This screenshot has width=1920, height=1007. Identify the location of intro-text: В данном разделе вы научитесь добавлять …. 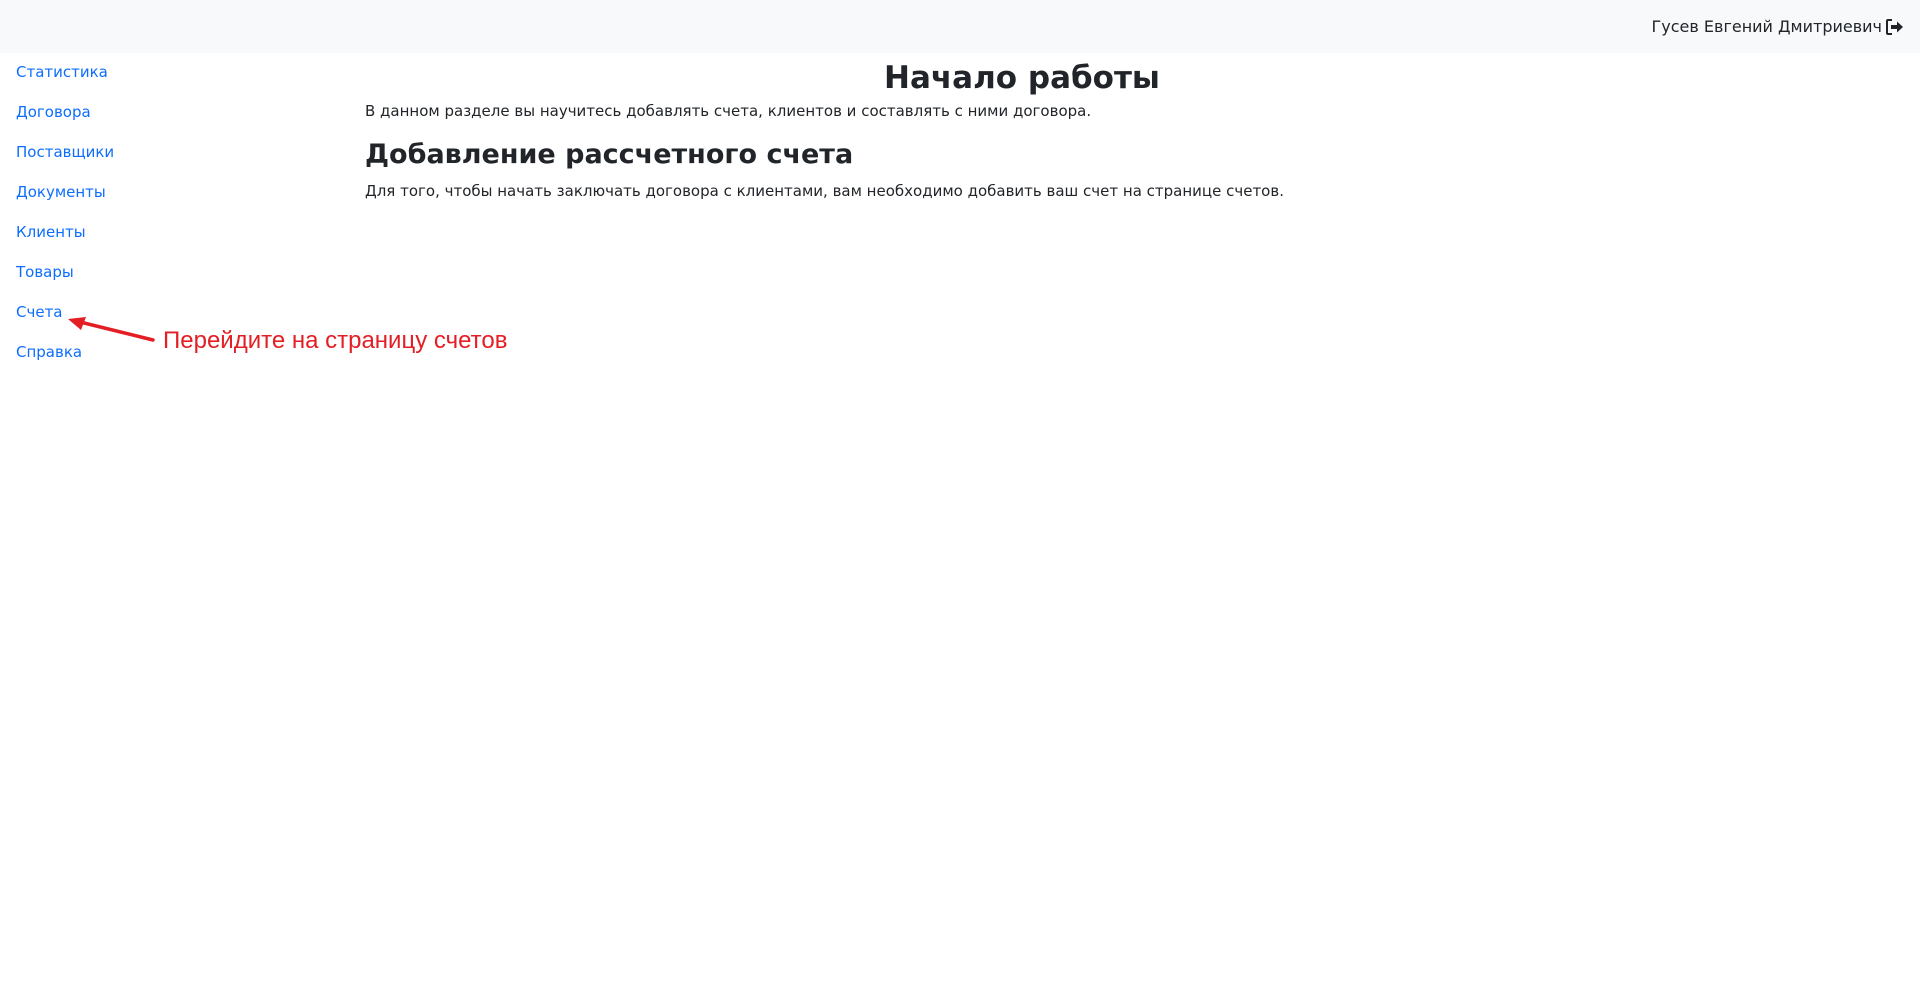
(728, 111).